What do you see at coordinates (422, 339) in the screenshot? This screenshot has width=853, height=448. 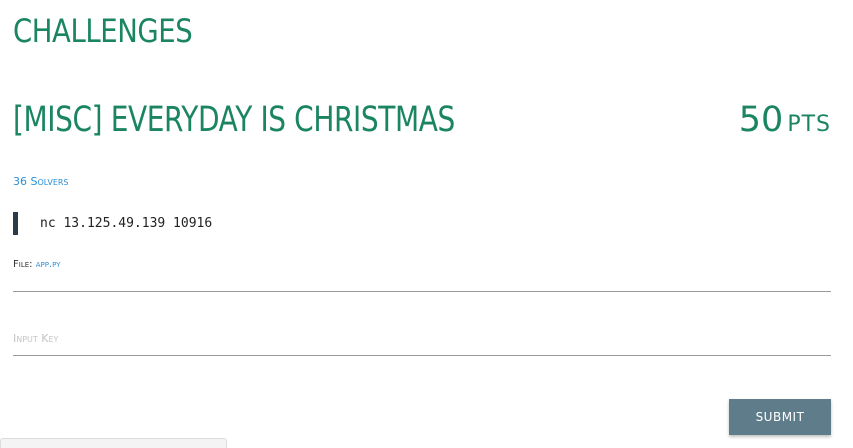 I see `key-input` at bounding box center [422, 339].